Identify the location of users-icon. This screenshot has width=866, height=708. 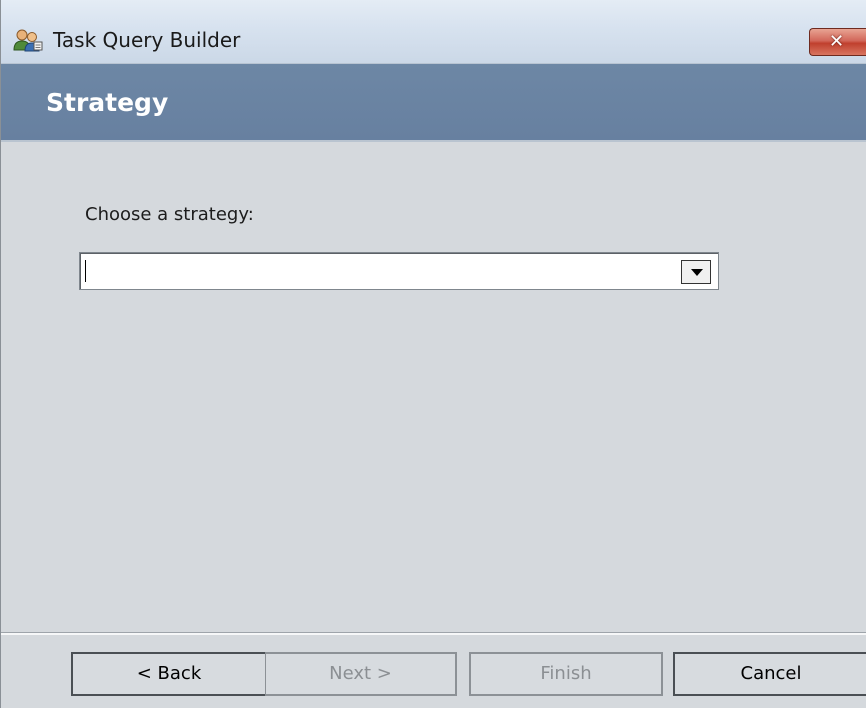
(28, 40).